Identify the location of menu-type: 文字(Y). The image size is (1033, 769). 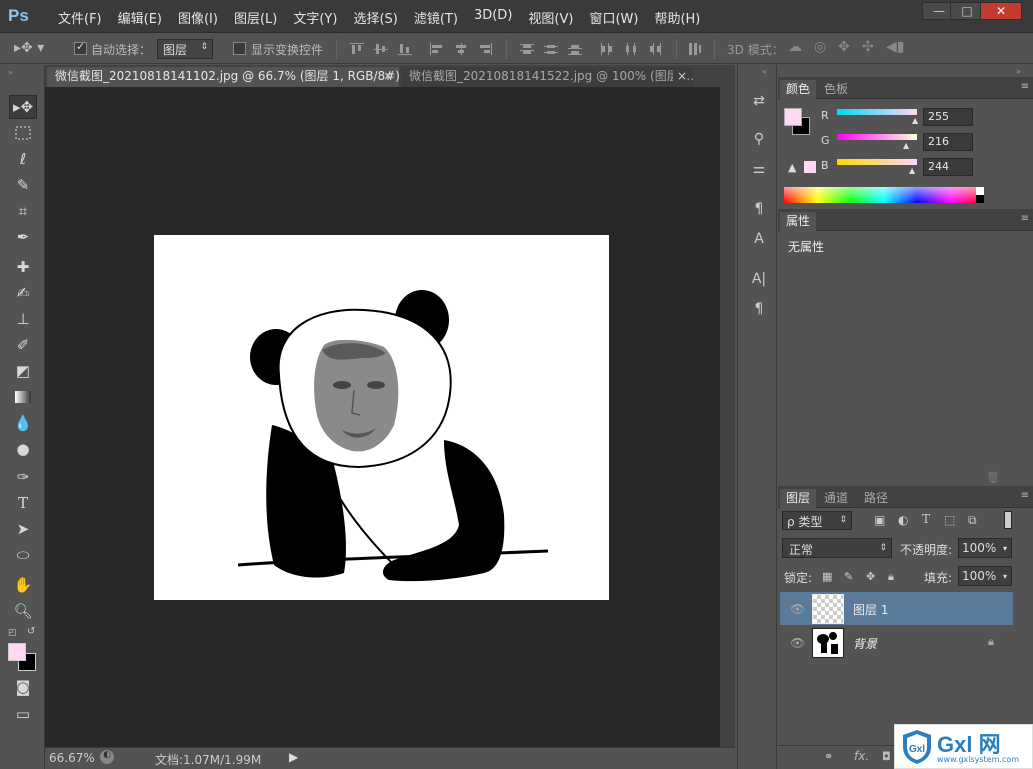
(315, 17).